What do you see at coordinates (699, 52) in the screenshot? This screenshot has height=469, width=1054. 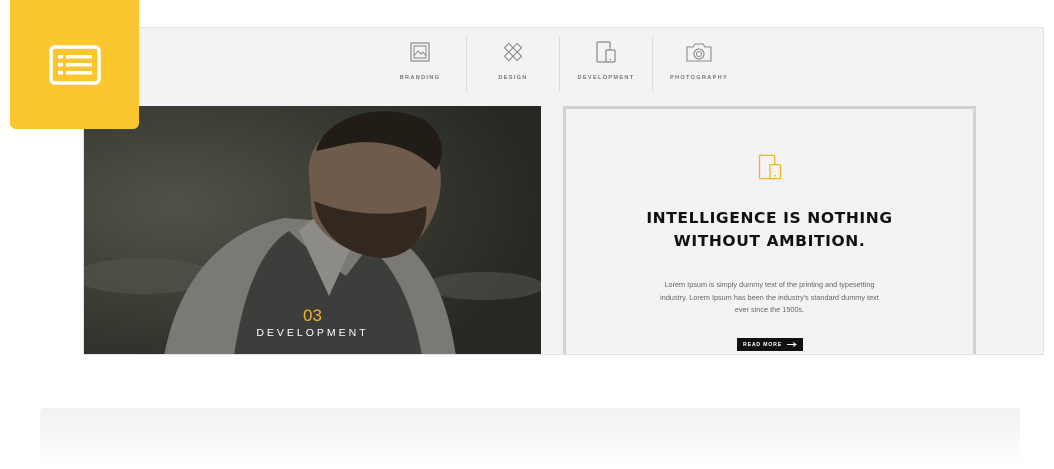 I see `camera-icon` at bounding box center [699, 52].